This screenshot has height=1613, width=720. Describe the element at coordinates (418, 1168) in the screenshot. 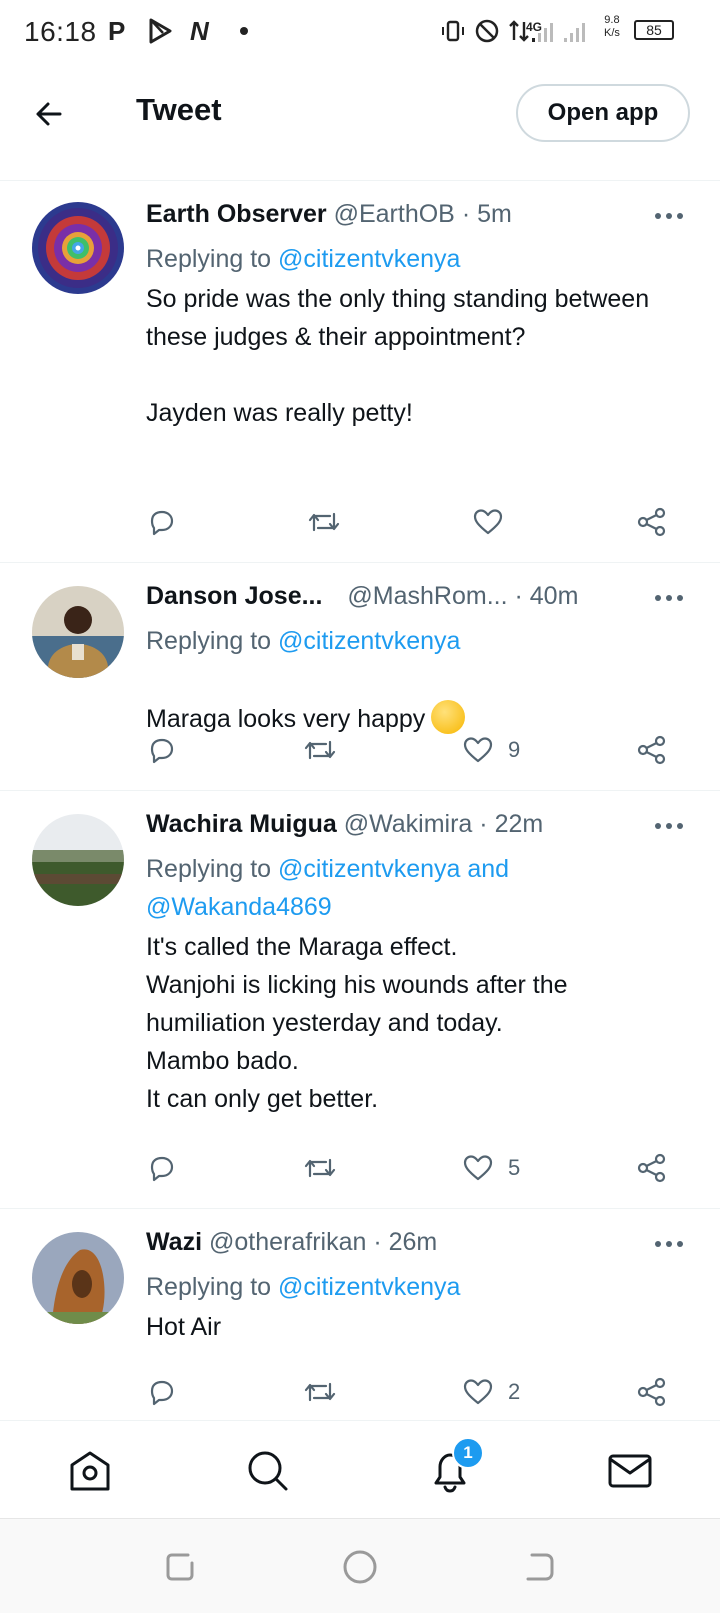

I see `tweet-actions: 5` at that location.